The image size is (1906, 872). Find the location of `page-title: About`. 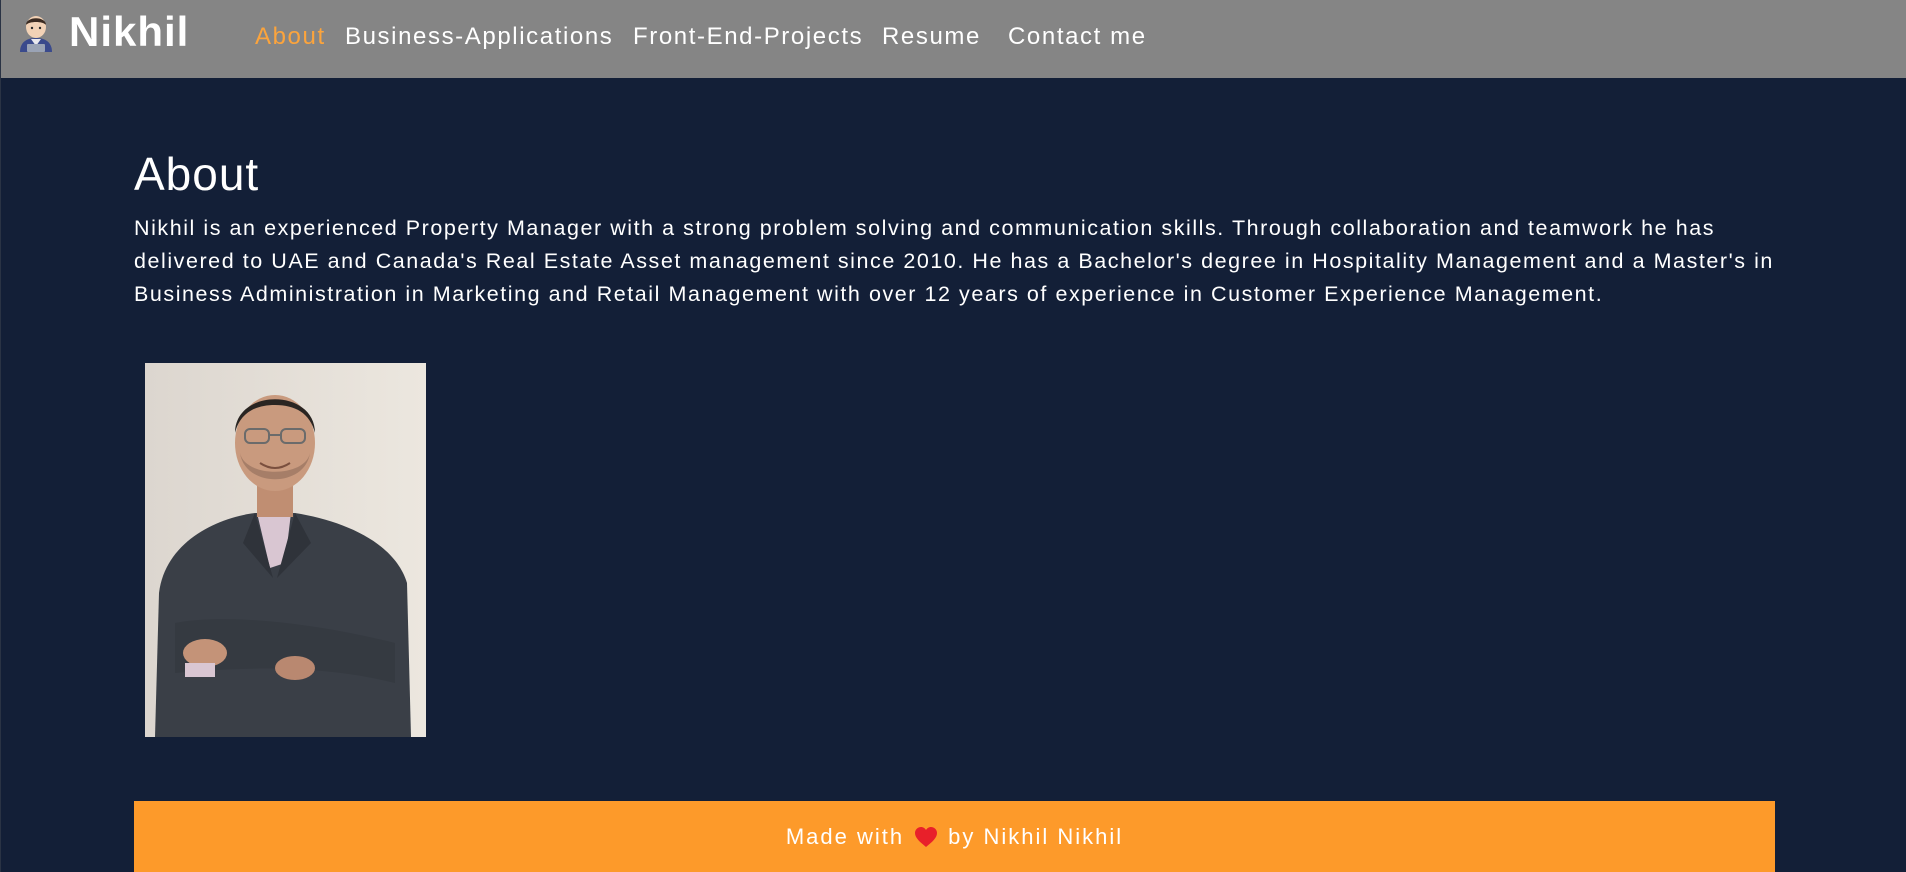

page-title: About is located at coordinates (197, 174).